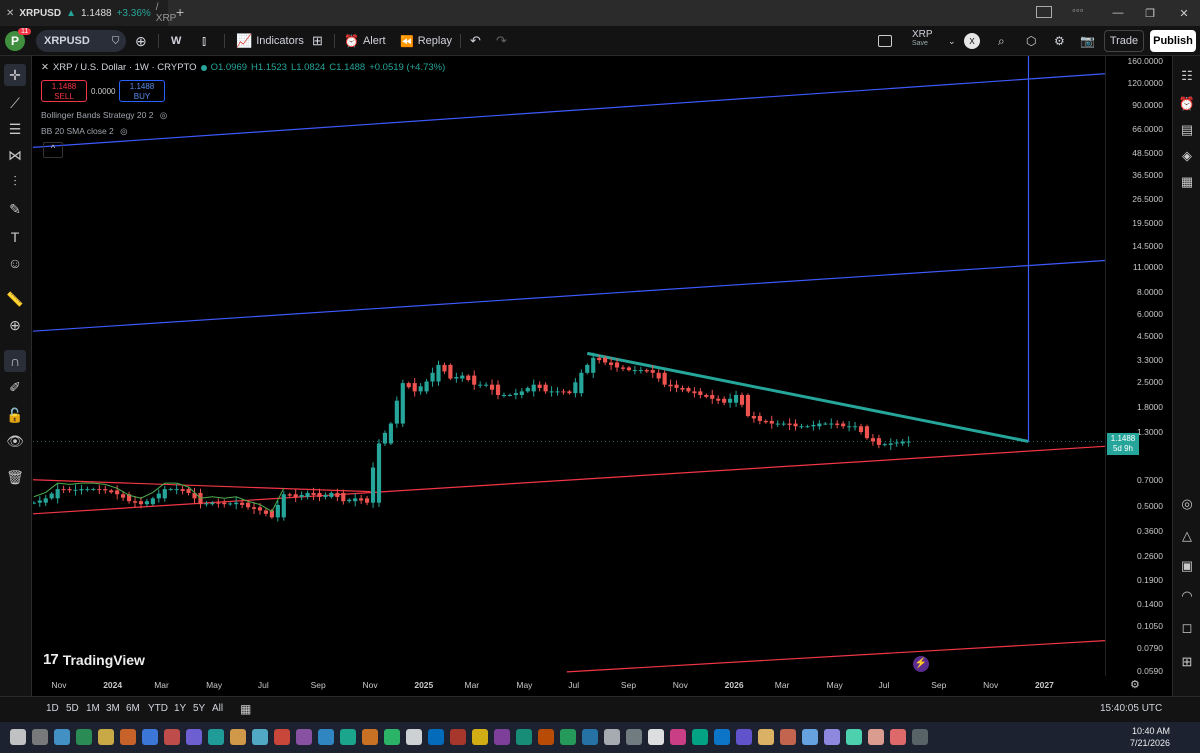 The image size is (1200, 753). Describe the element at coordinates (15, 237) in the screenshot. I see `text-tool-icon: T` at that location.